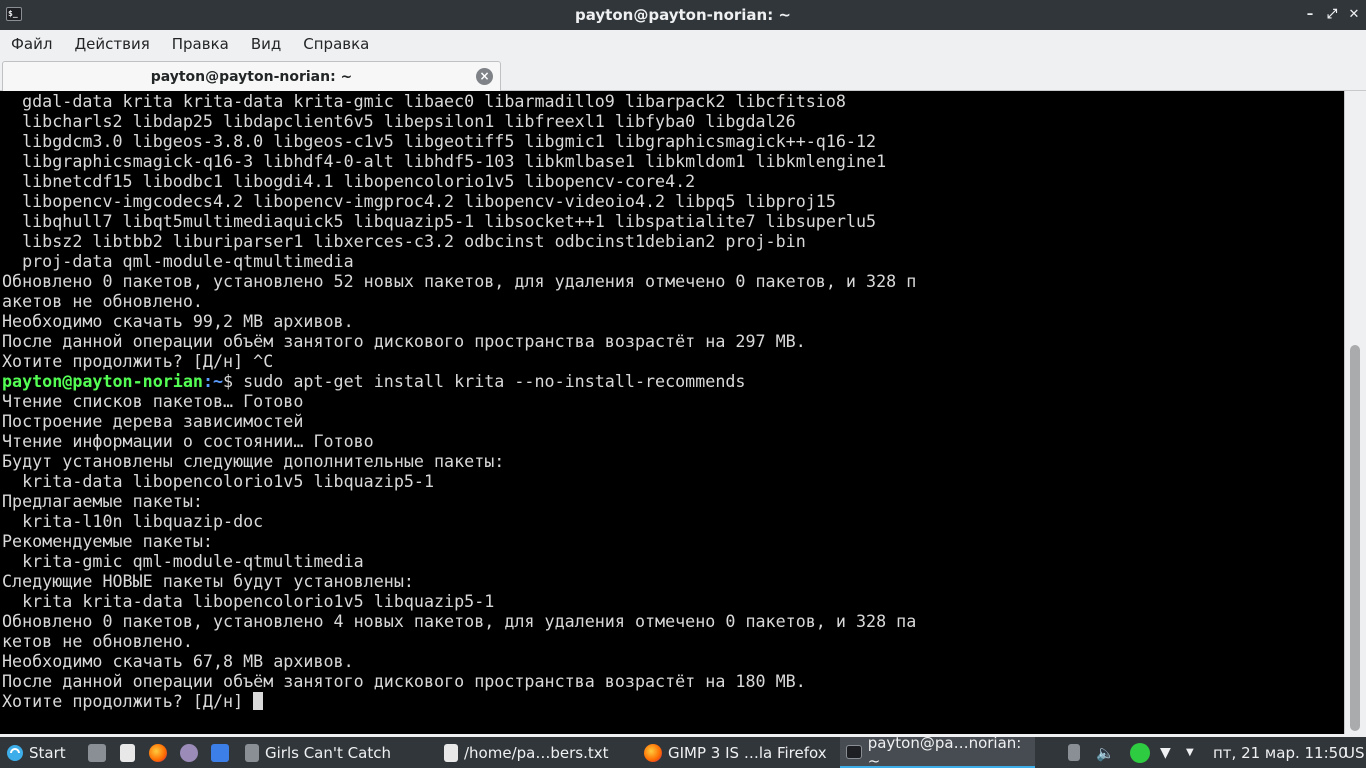  I want to click on task-text-editor: /home/pa…bers.txt, so click(539, 752).